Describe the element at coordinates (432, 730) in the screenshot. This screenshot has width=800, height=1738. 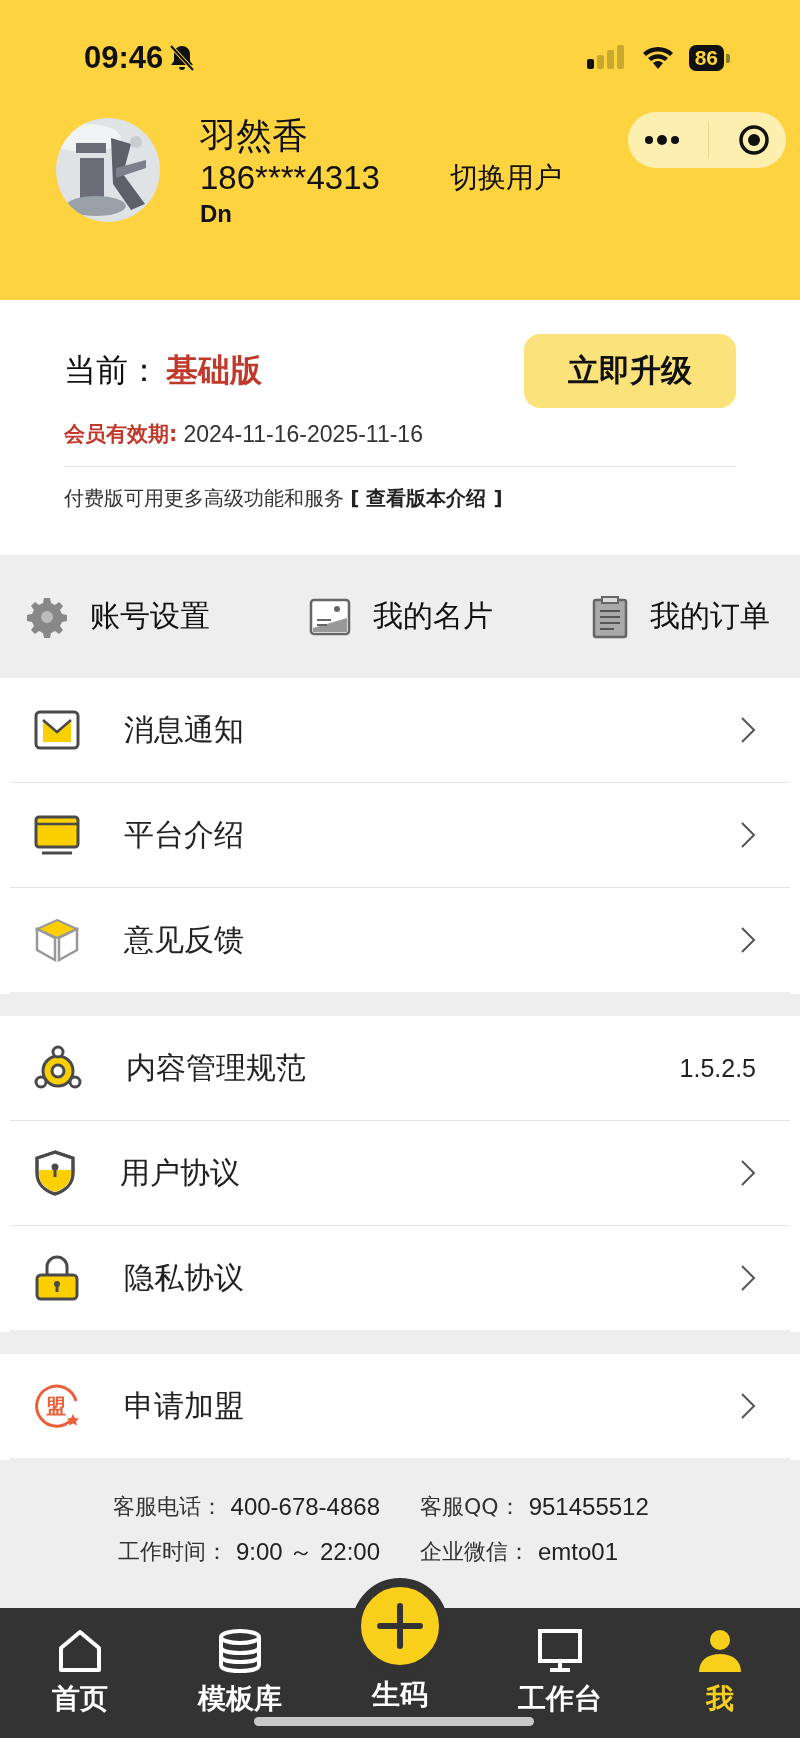
I see `menu-item: 消息通知` at that location.